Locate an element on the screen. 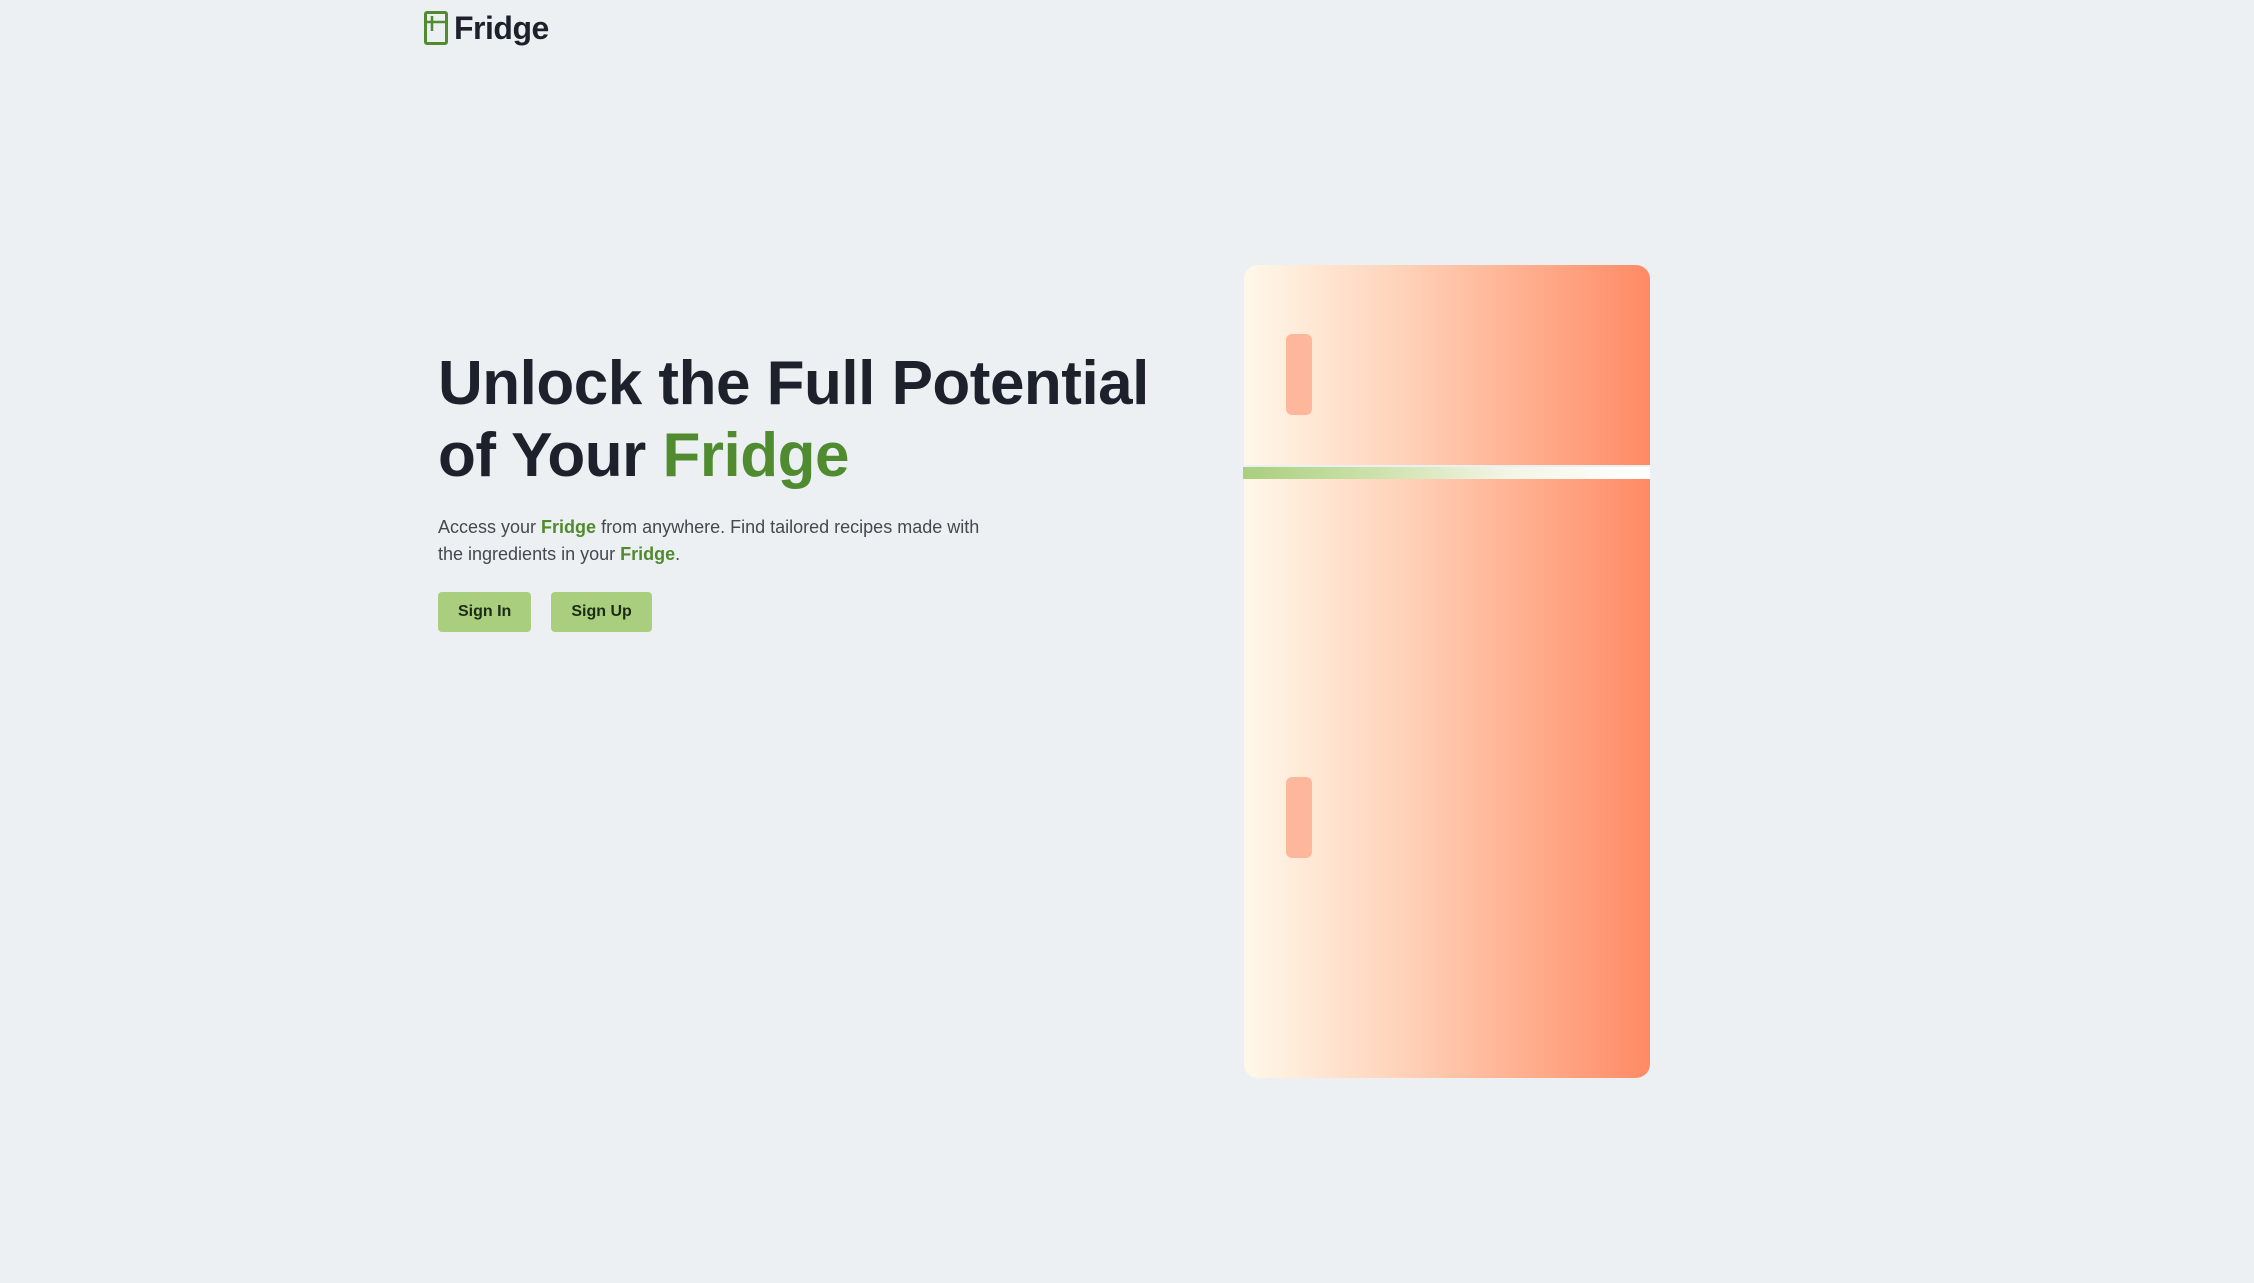 The image size is (2254, 1283). hero-title-line1: Unlock the Full Potential is located at coordinates (793, 383).